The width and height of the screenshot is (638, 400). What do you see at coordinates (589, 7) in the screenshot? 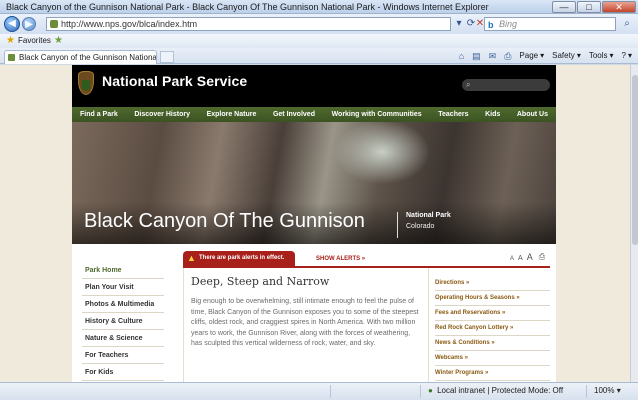
I see `maximize-button: □` at bounding box center [589, 7].